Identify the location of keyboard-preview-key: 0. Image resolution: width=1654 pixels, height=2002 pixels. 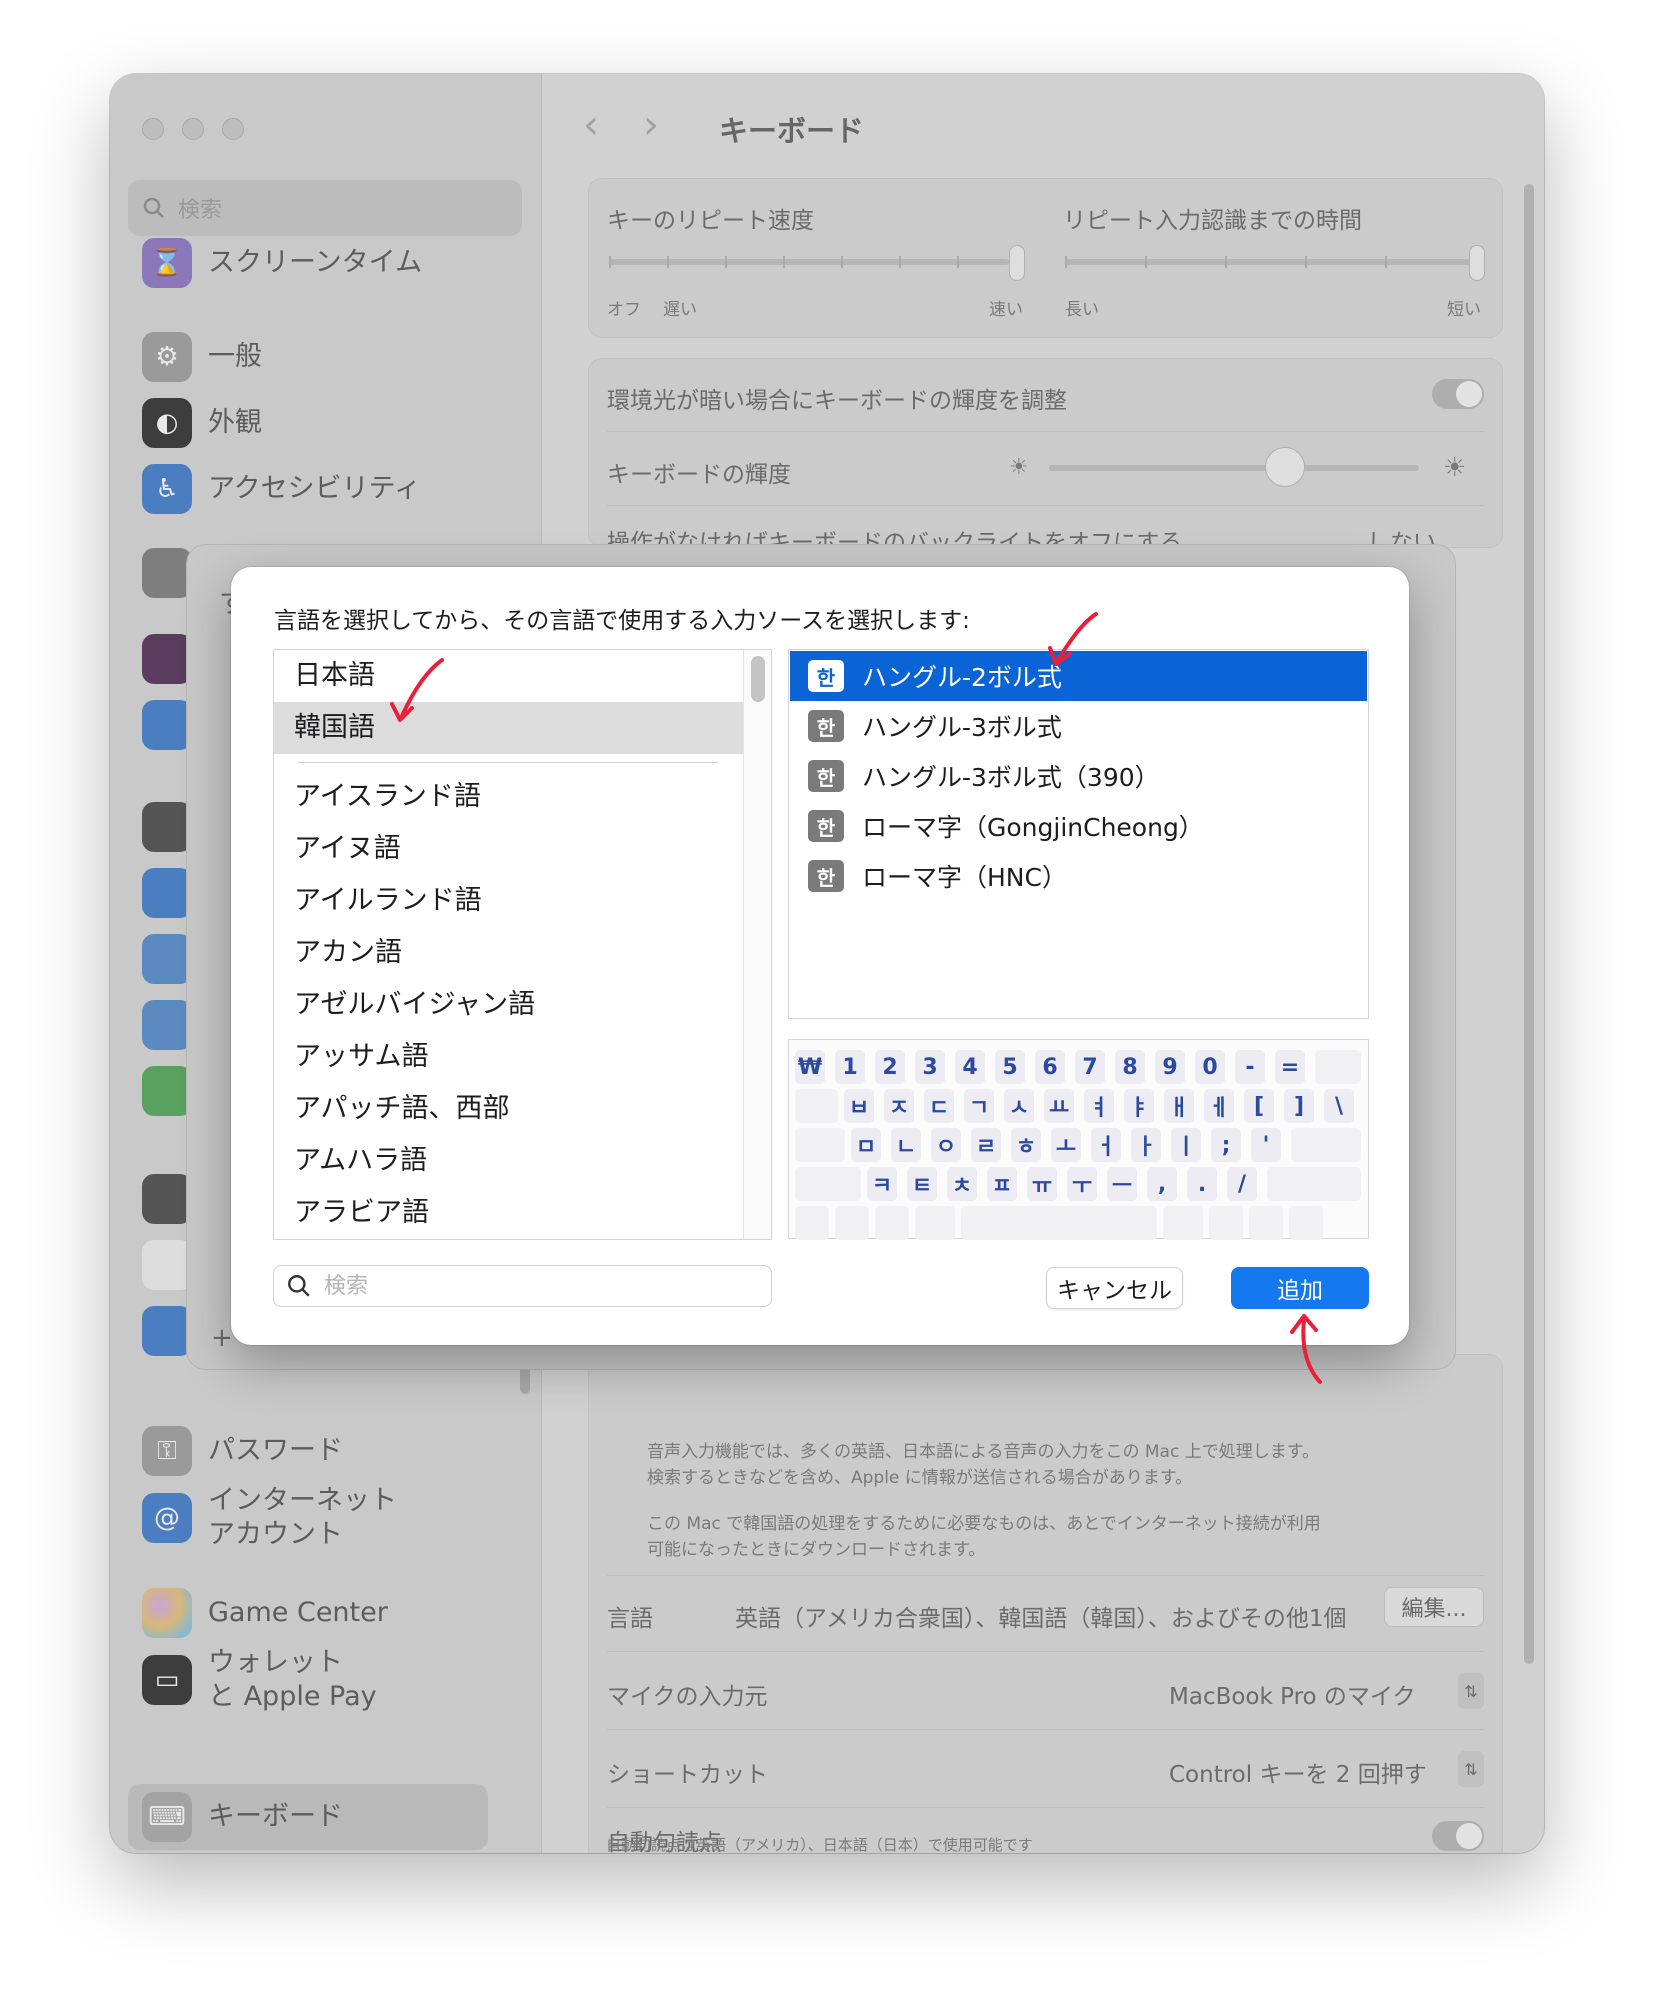
(1210, 1067).